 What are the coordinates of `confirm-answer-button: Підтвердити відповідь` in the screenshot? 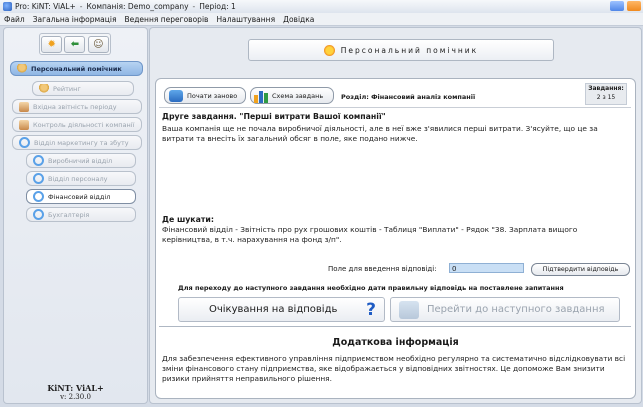 It's located at (580, 269).